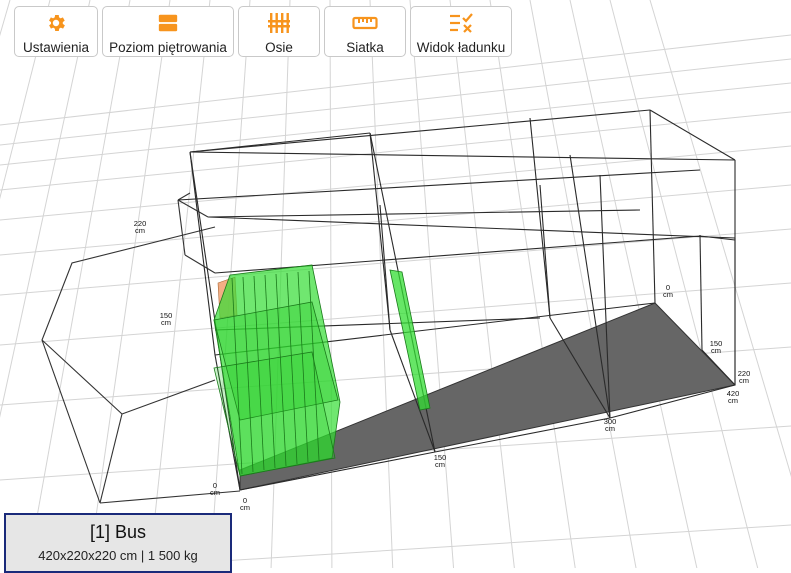 Image resolution: width=791 pixels, height=573 pixels. What do you see at coordinates (733, 397) in the screenshot?
I see `dimension-tick-label: 420 cm` at bounding box center [733, 397].